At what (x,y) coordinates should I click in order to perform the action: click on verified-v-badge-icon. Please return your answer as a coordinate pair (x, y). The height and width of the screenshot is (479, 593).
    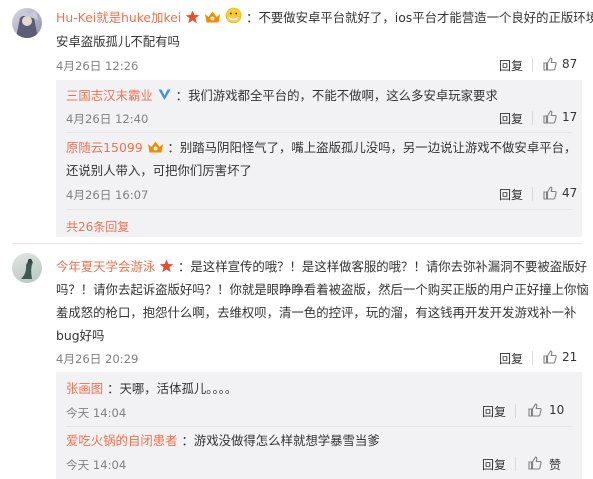
    Looking at the image, I should click on (164, 94).